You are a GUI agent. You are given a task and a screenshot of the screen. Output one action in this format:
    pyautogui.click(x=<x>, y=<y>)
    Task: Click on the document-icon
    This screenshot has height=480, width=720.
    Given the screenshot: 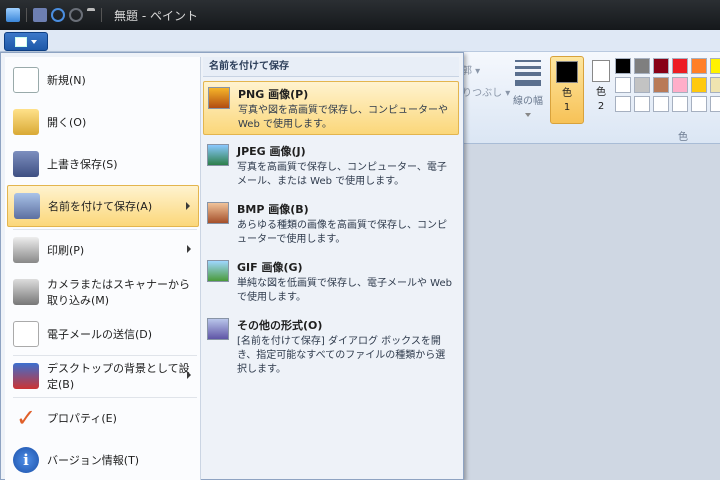 What is the action you would take?
    pyautogui.click(x=21, y=41)
    